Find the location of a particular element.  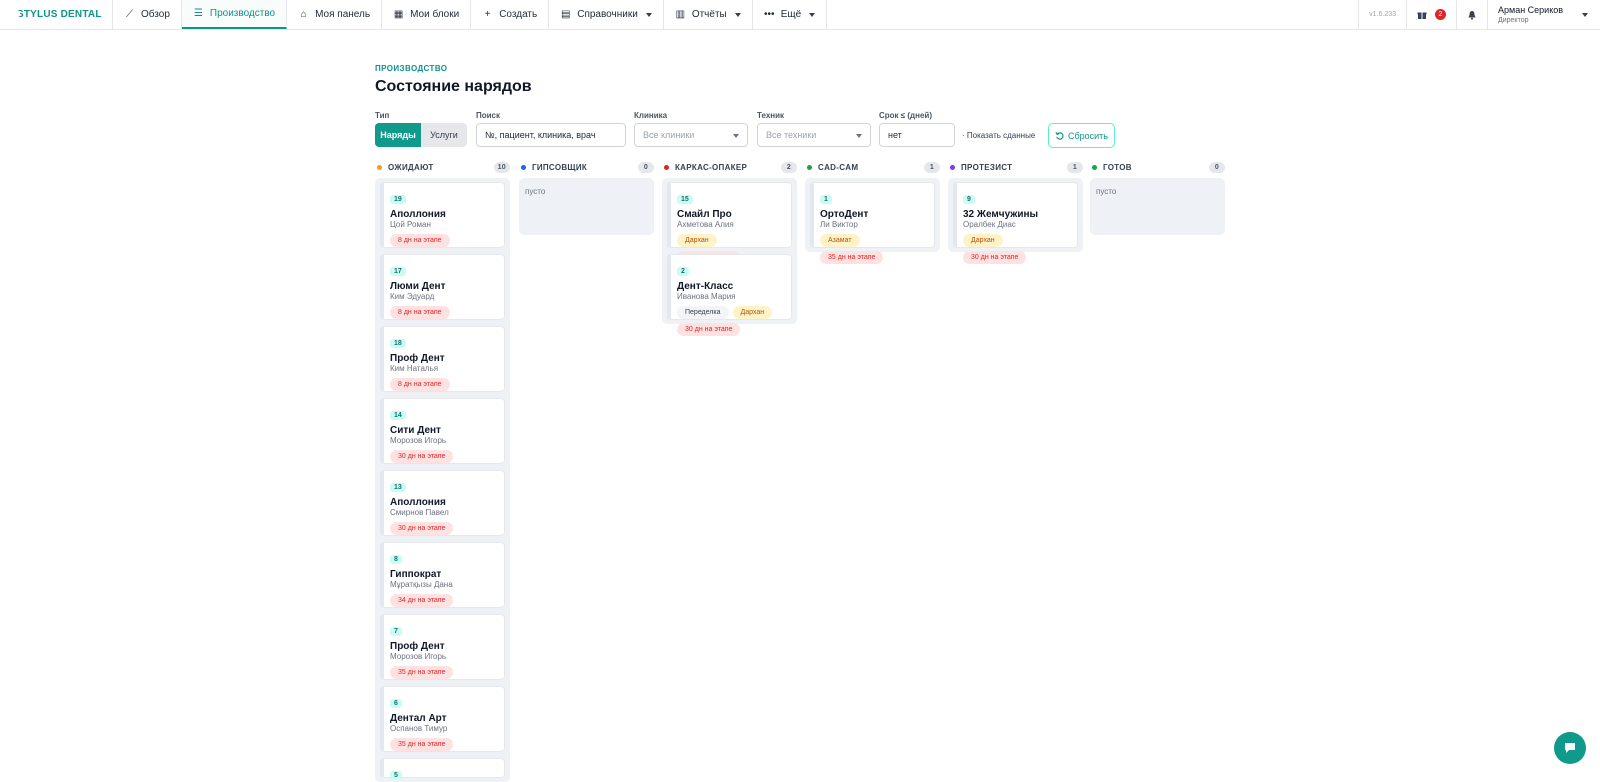

empty-column-text: пусто is located at coordinates (535, 191).